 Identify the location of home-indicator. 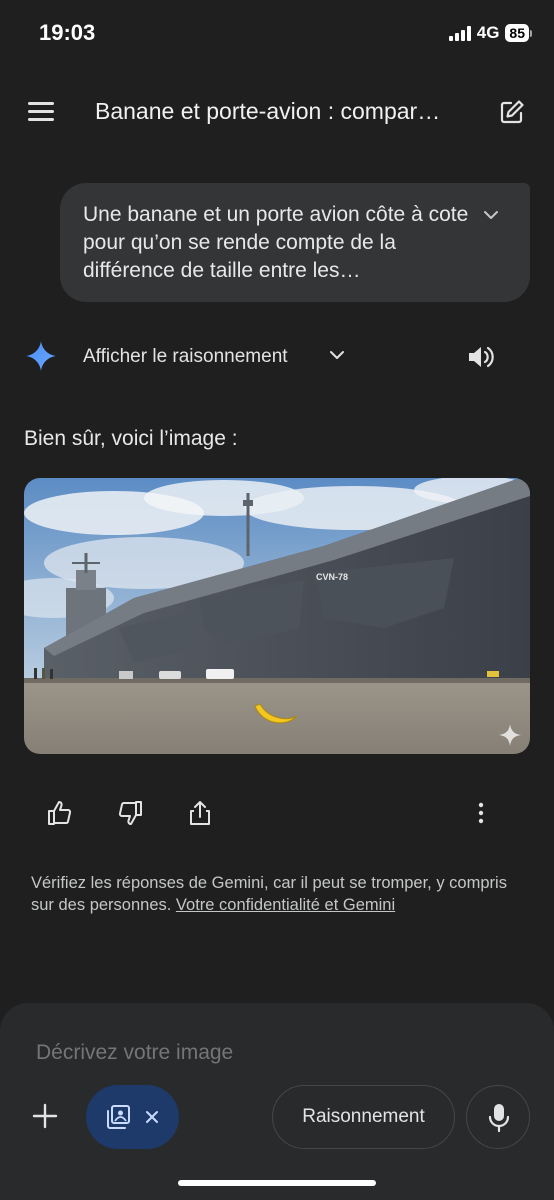
(277, 1183).